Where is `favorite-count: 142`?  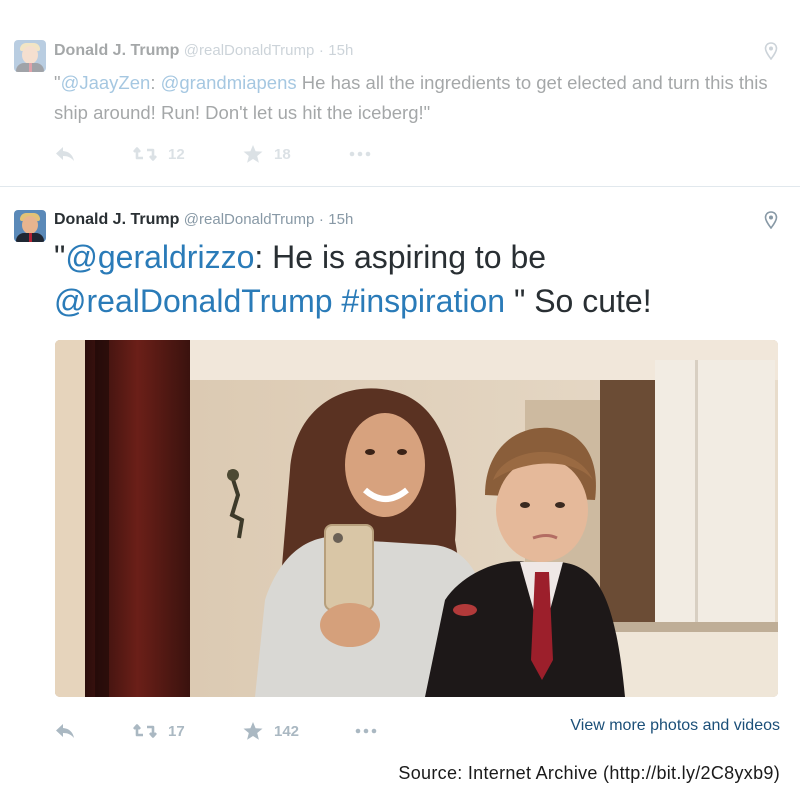
favorite-count: 142 is located at coordinates (287, 731).